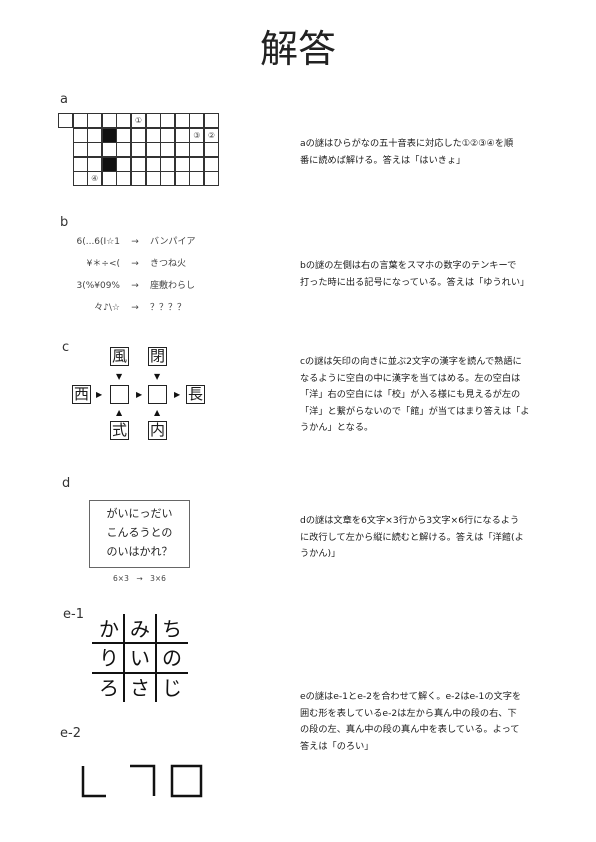 The width and height of the screenshot is (596, 842). What do you see at coordinates (157, 394) in the screenshot?
I see `blank-box` at bounding box center [157, 394].